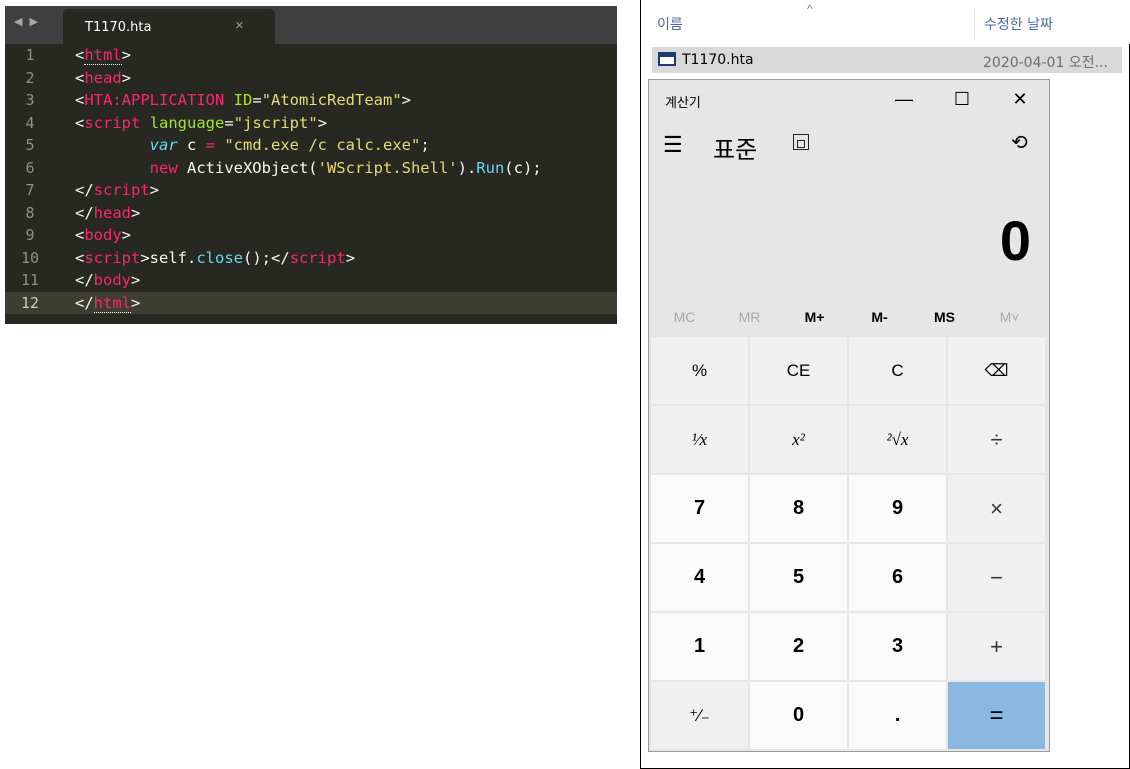 This screenshot has height=769, width=1130. I want to click on key-button: ., so click(897, 715).